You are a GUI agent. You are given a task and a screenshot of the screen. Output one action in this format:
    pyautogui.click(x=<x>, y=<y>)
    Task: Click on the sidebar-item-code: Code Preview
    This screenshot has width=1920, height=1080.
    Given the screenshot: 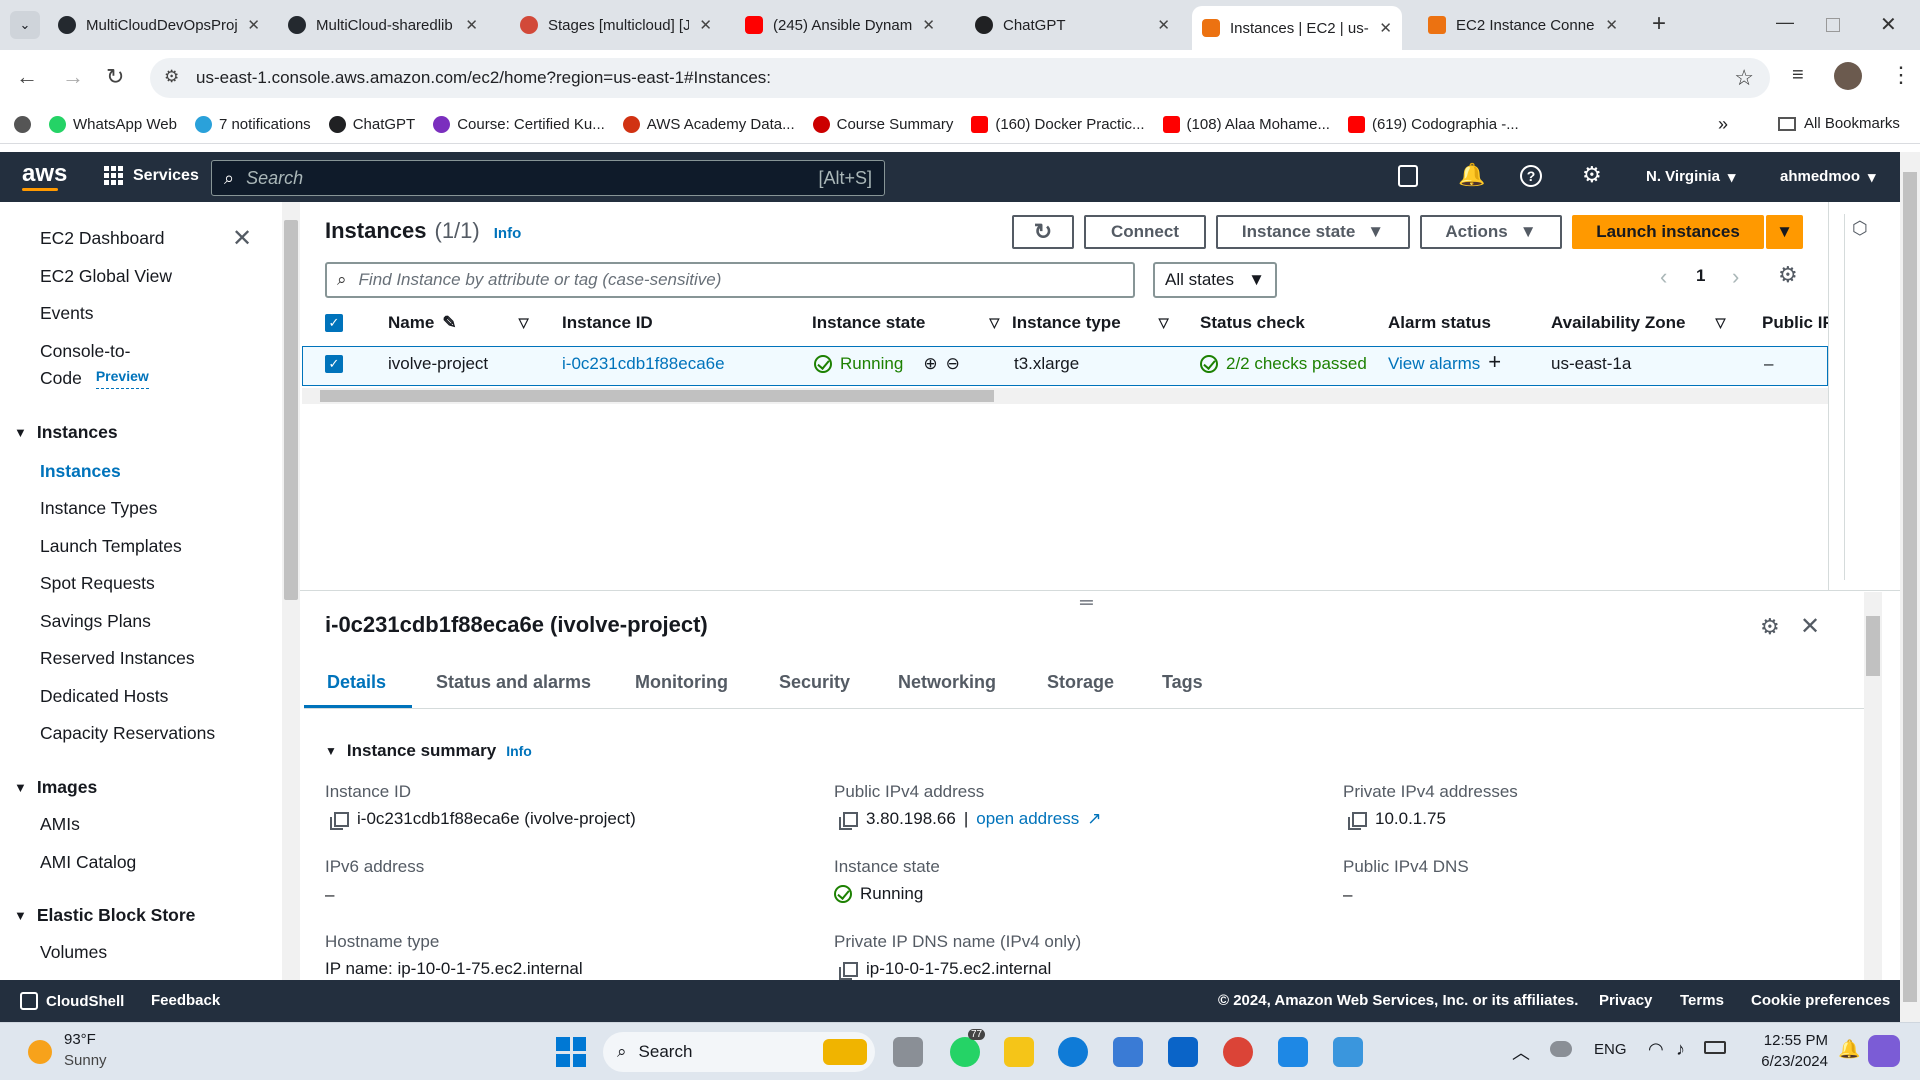 What is the action you would take?
    pyautogui.click(x=94, y=378)
    